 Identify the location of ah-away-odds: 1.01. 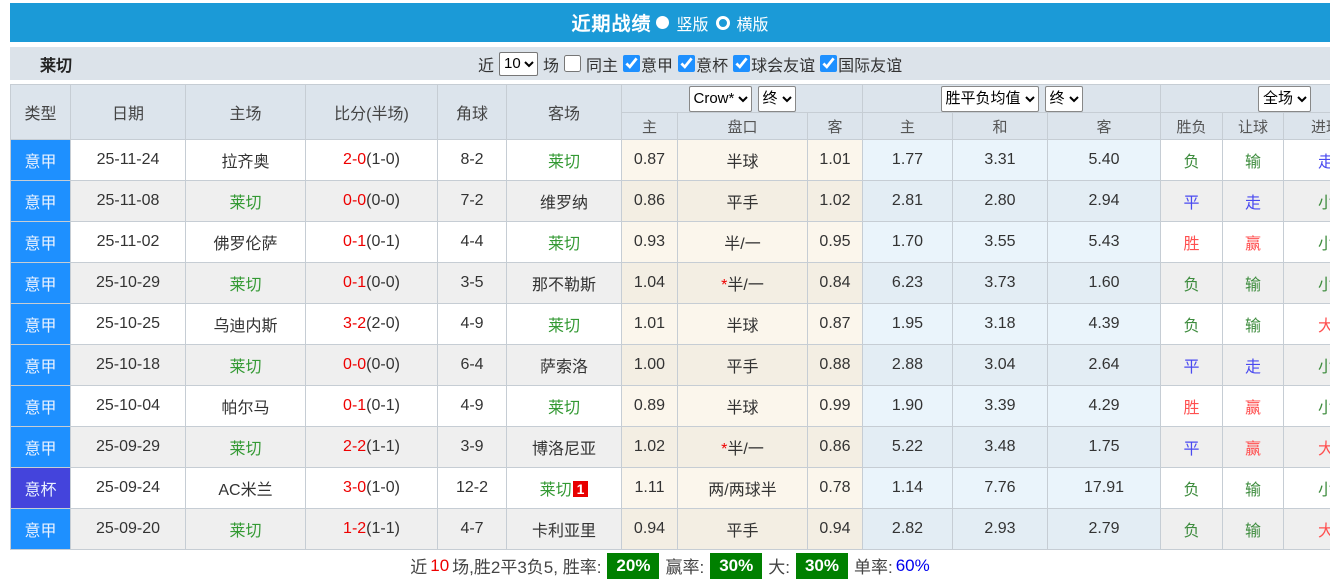
(835, 160).